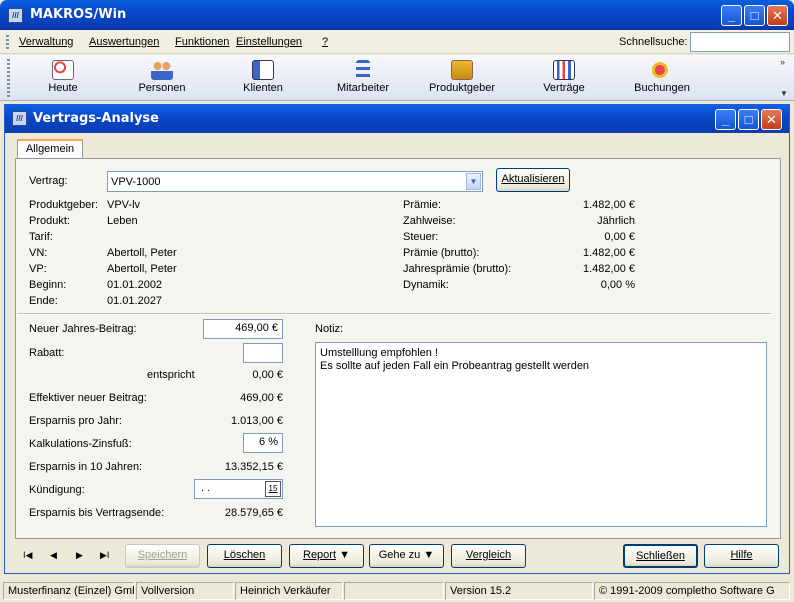  I want to click on detail-label: Produkt:, so click(49, 221).